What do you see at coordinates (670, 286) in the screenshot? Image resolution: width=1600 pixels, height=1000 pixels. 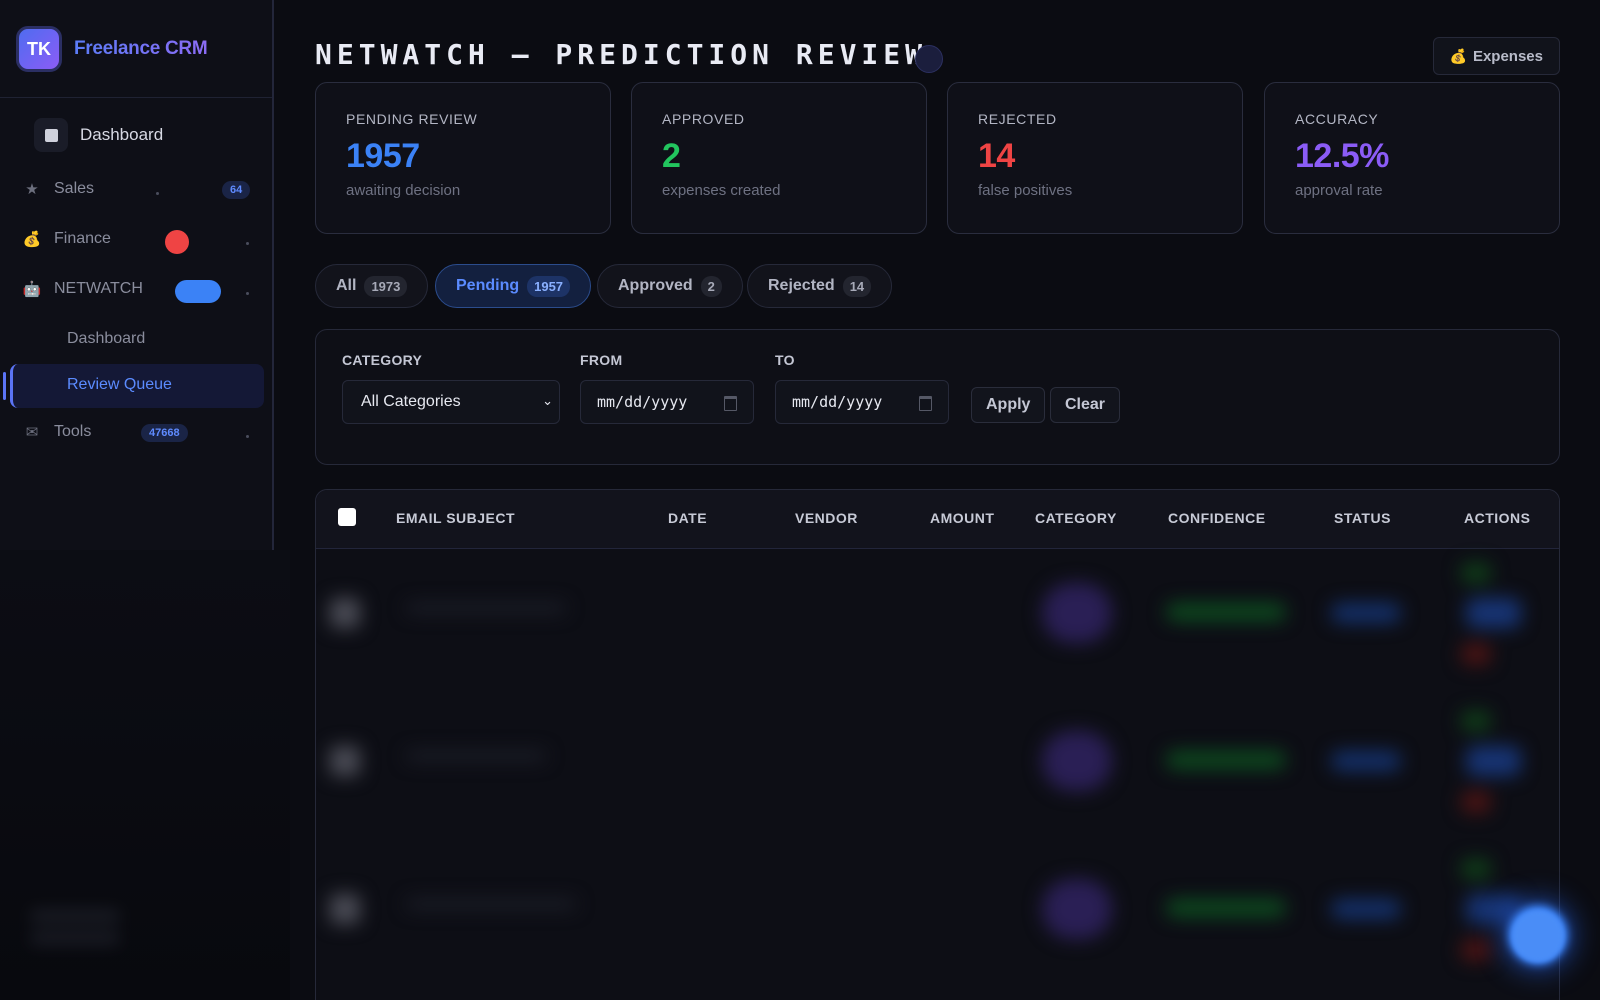 I see `tab-approved: Approved 2` at bounding box center [670, 286].